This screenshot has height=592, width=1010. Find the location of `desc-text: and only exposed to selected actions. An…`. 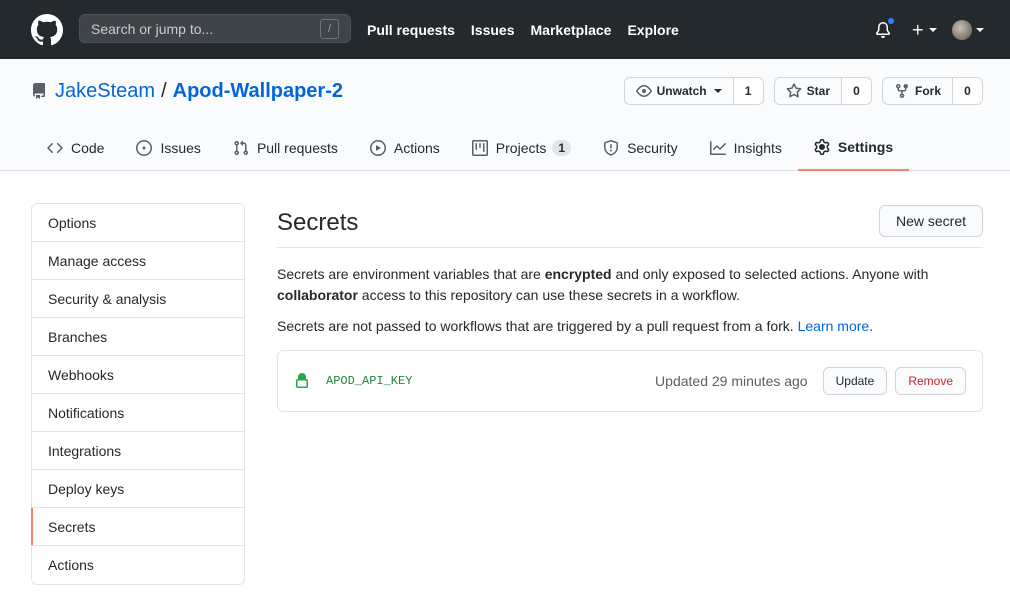

desc-text: and only exposed to selected actions. An… is located at coordinates (770, 274).